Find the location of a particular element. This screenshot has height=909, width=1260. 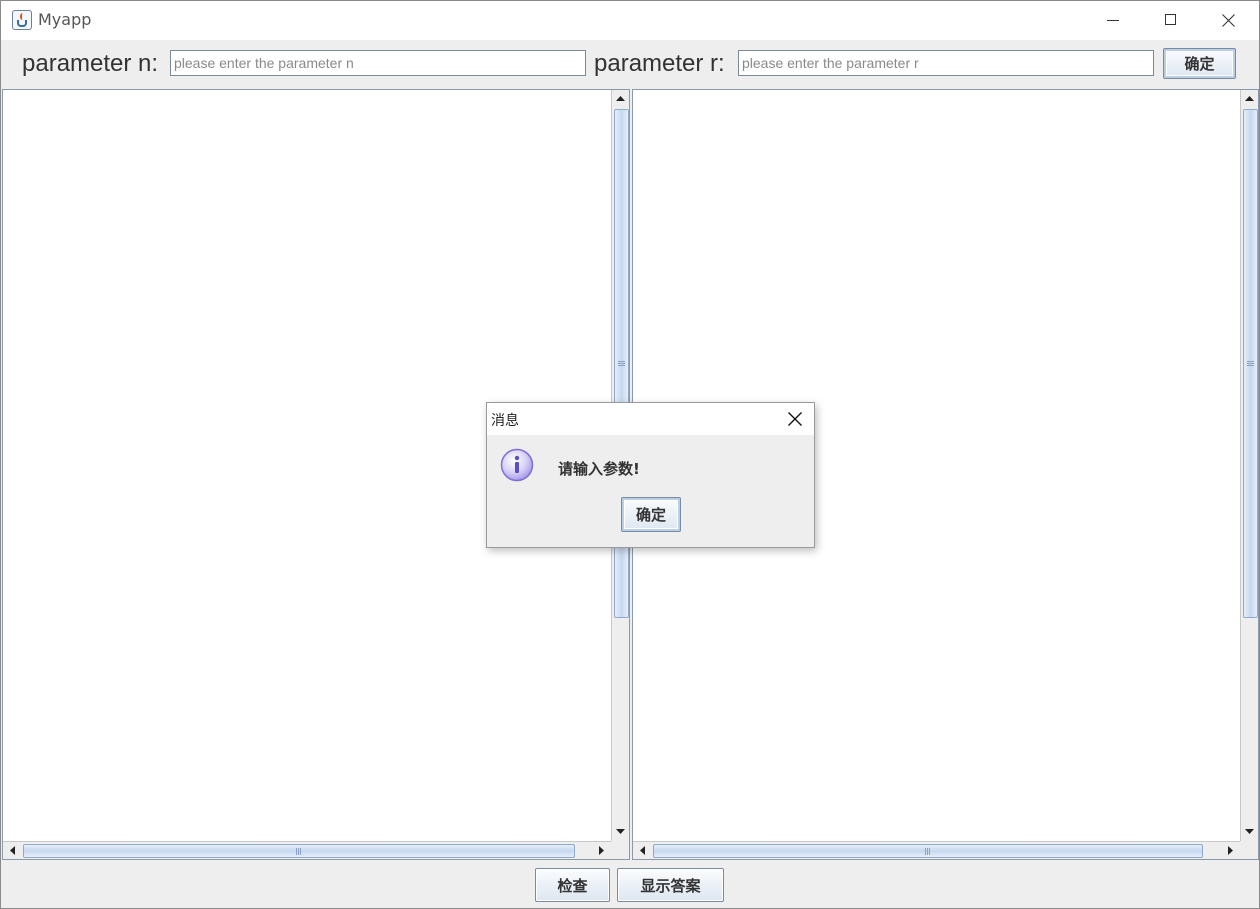

right-vertical-scrollbar is located at coordinates (1249, 465).